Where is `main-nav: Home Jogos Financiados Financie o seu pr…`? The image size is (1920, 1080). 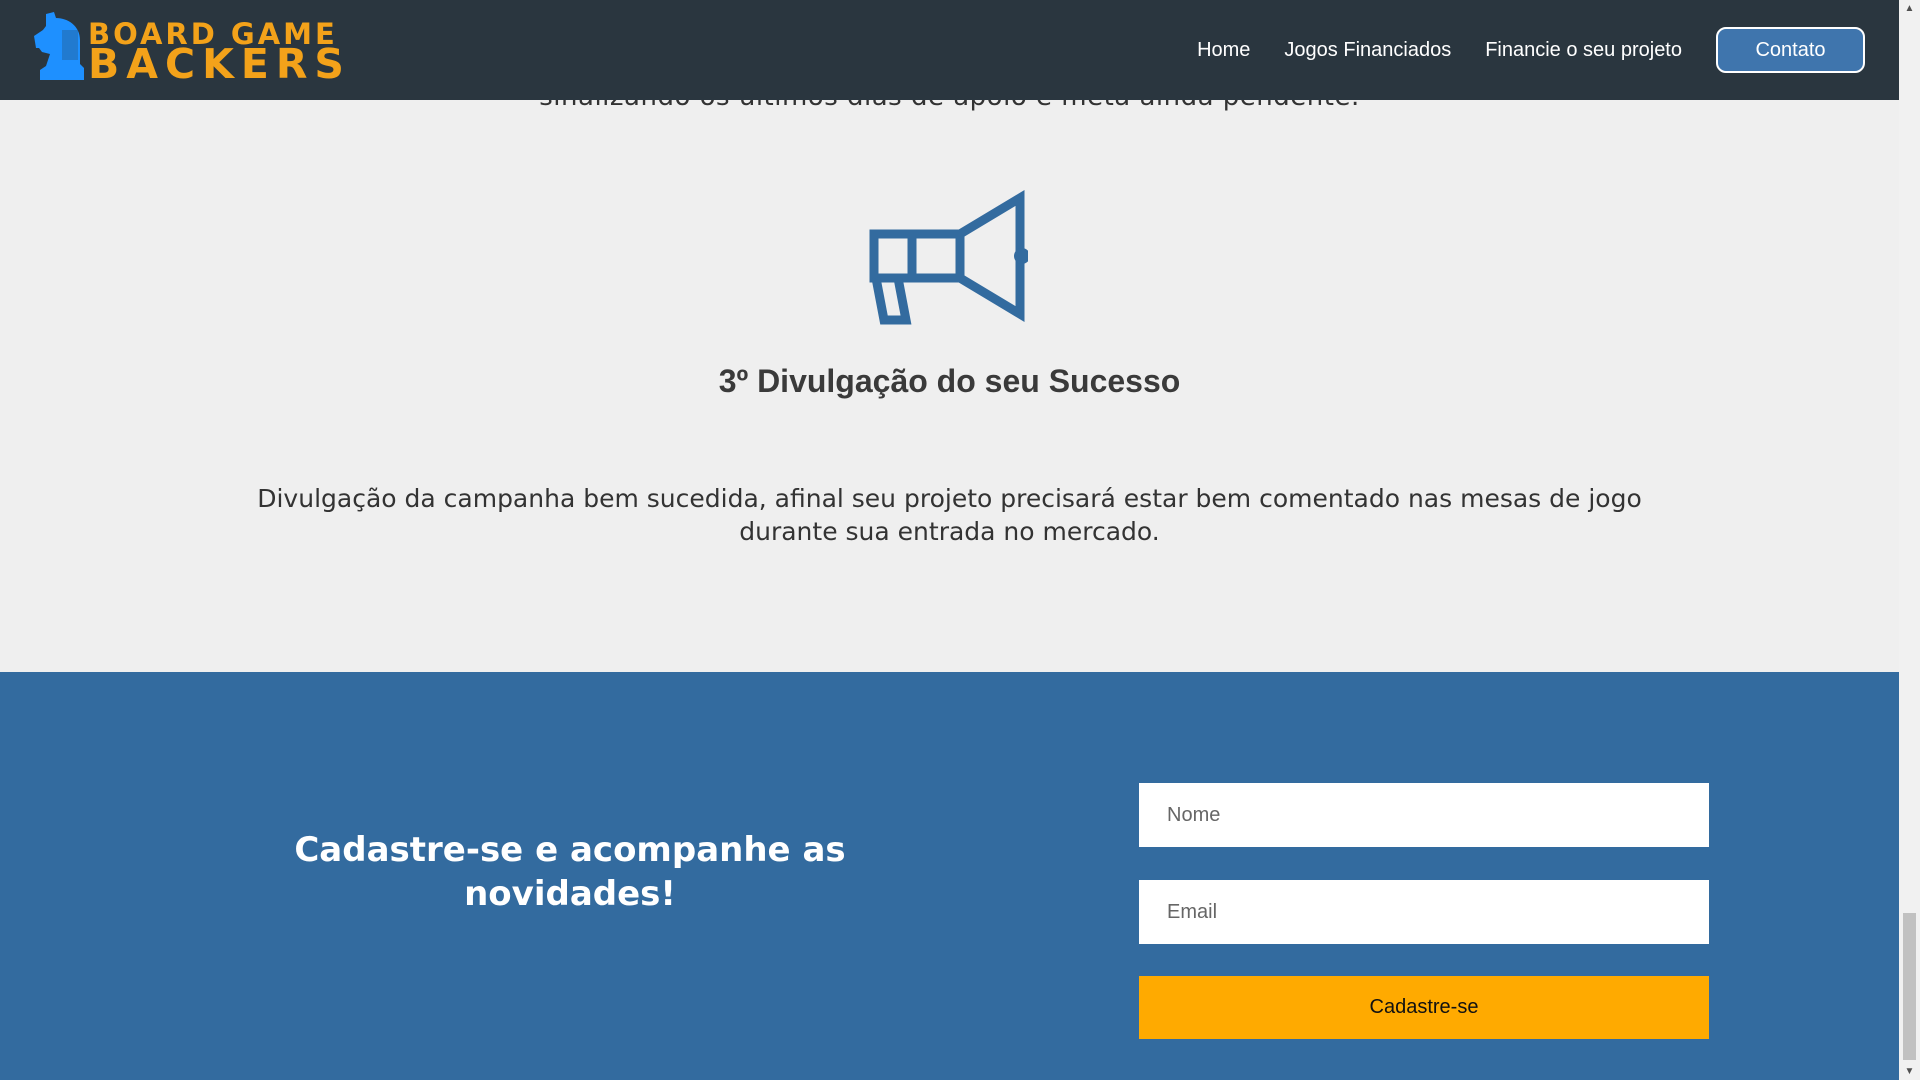 main-nav: Home Jogos Financiados Financie o seu pr… is located at coordinates (1548, 50).